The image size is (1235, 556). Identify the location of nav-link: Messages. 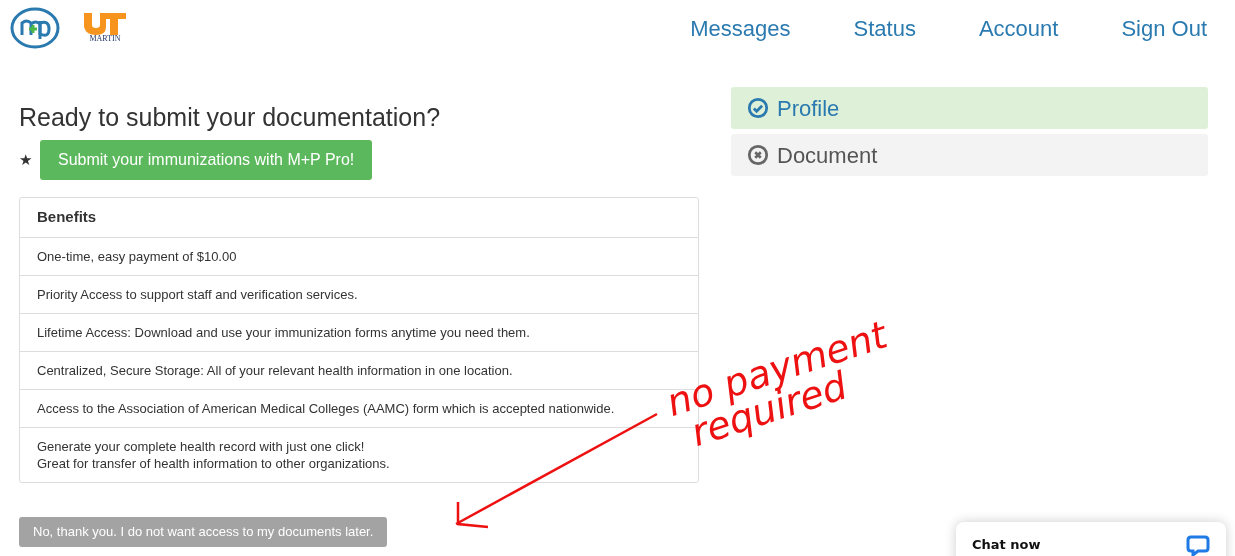
(740, 28).